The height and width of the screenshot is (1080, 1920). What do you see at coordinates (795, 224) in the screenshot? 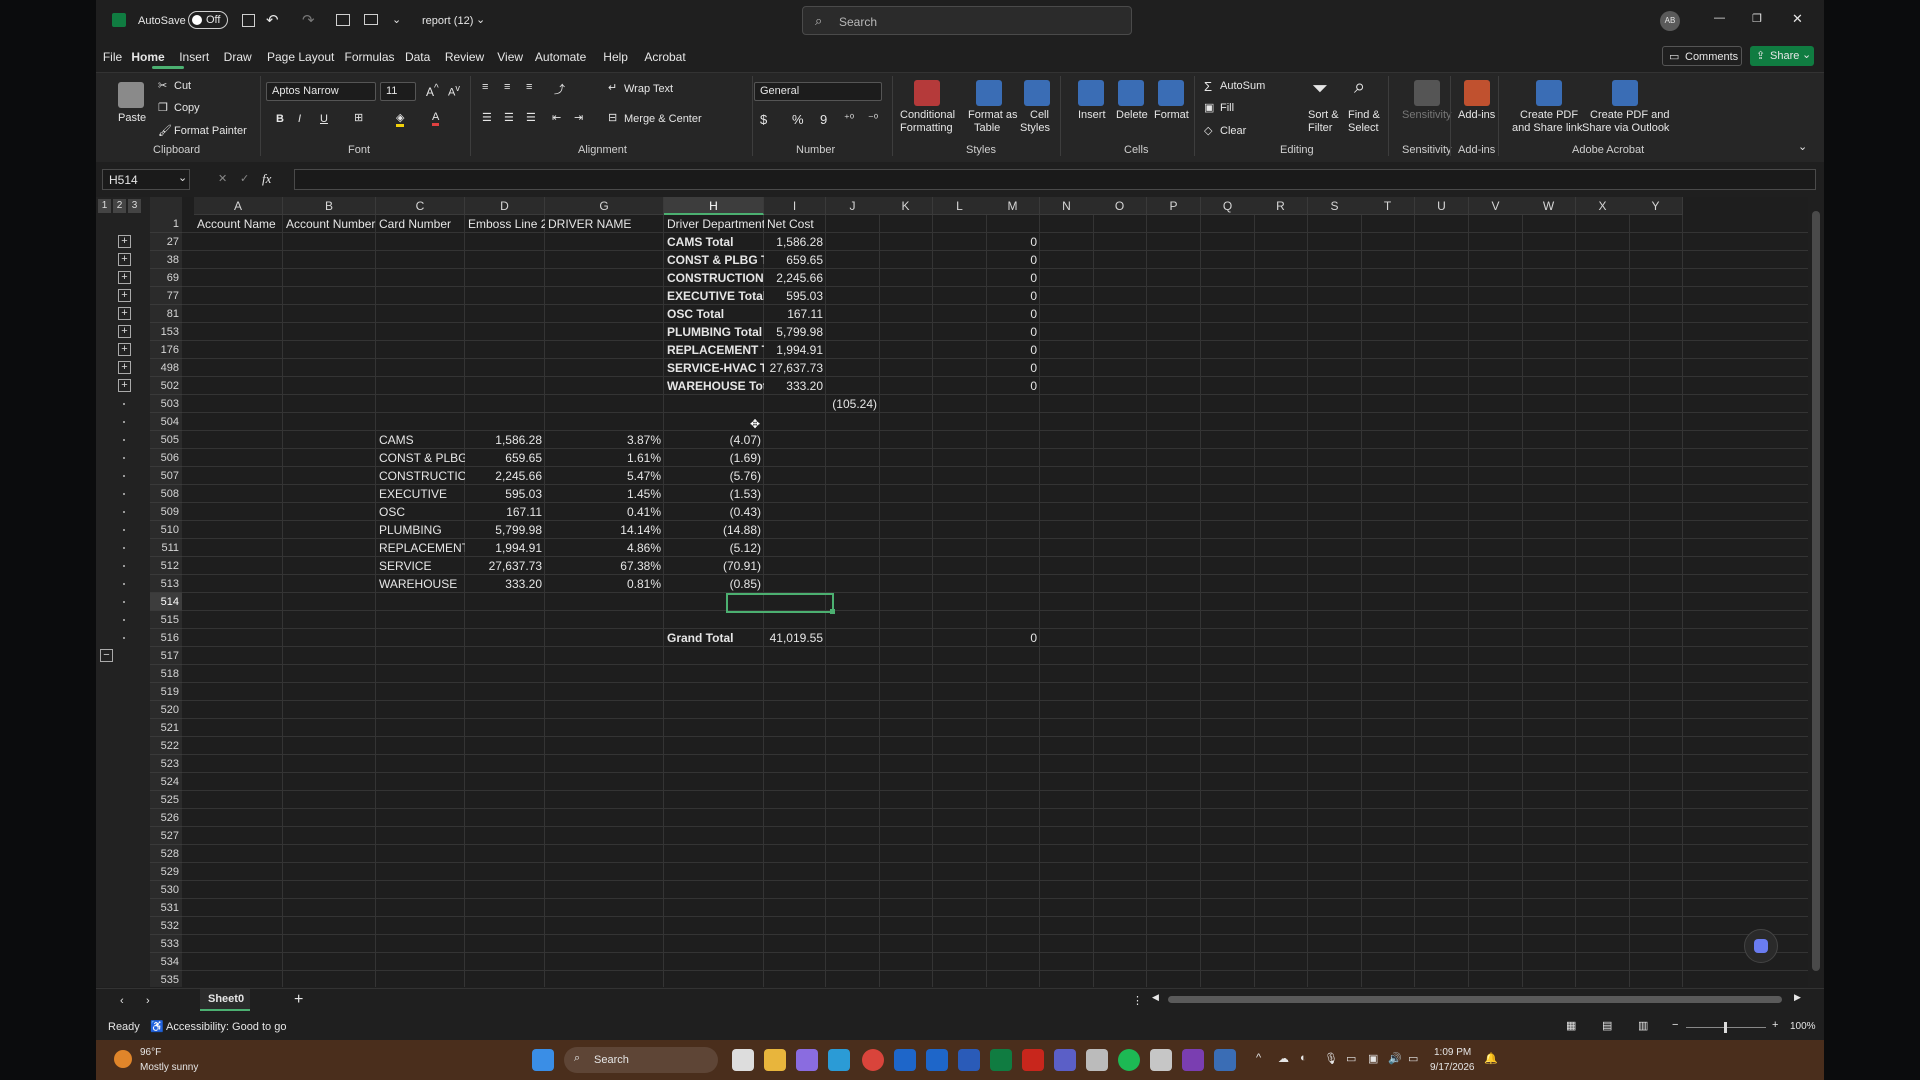
I see `cell-i1: Net Cost` at bounding box center [795, 224].